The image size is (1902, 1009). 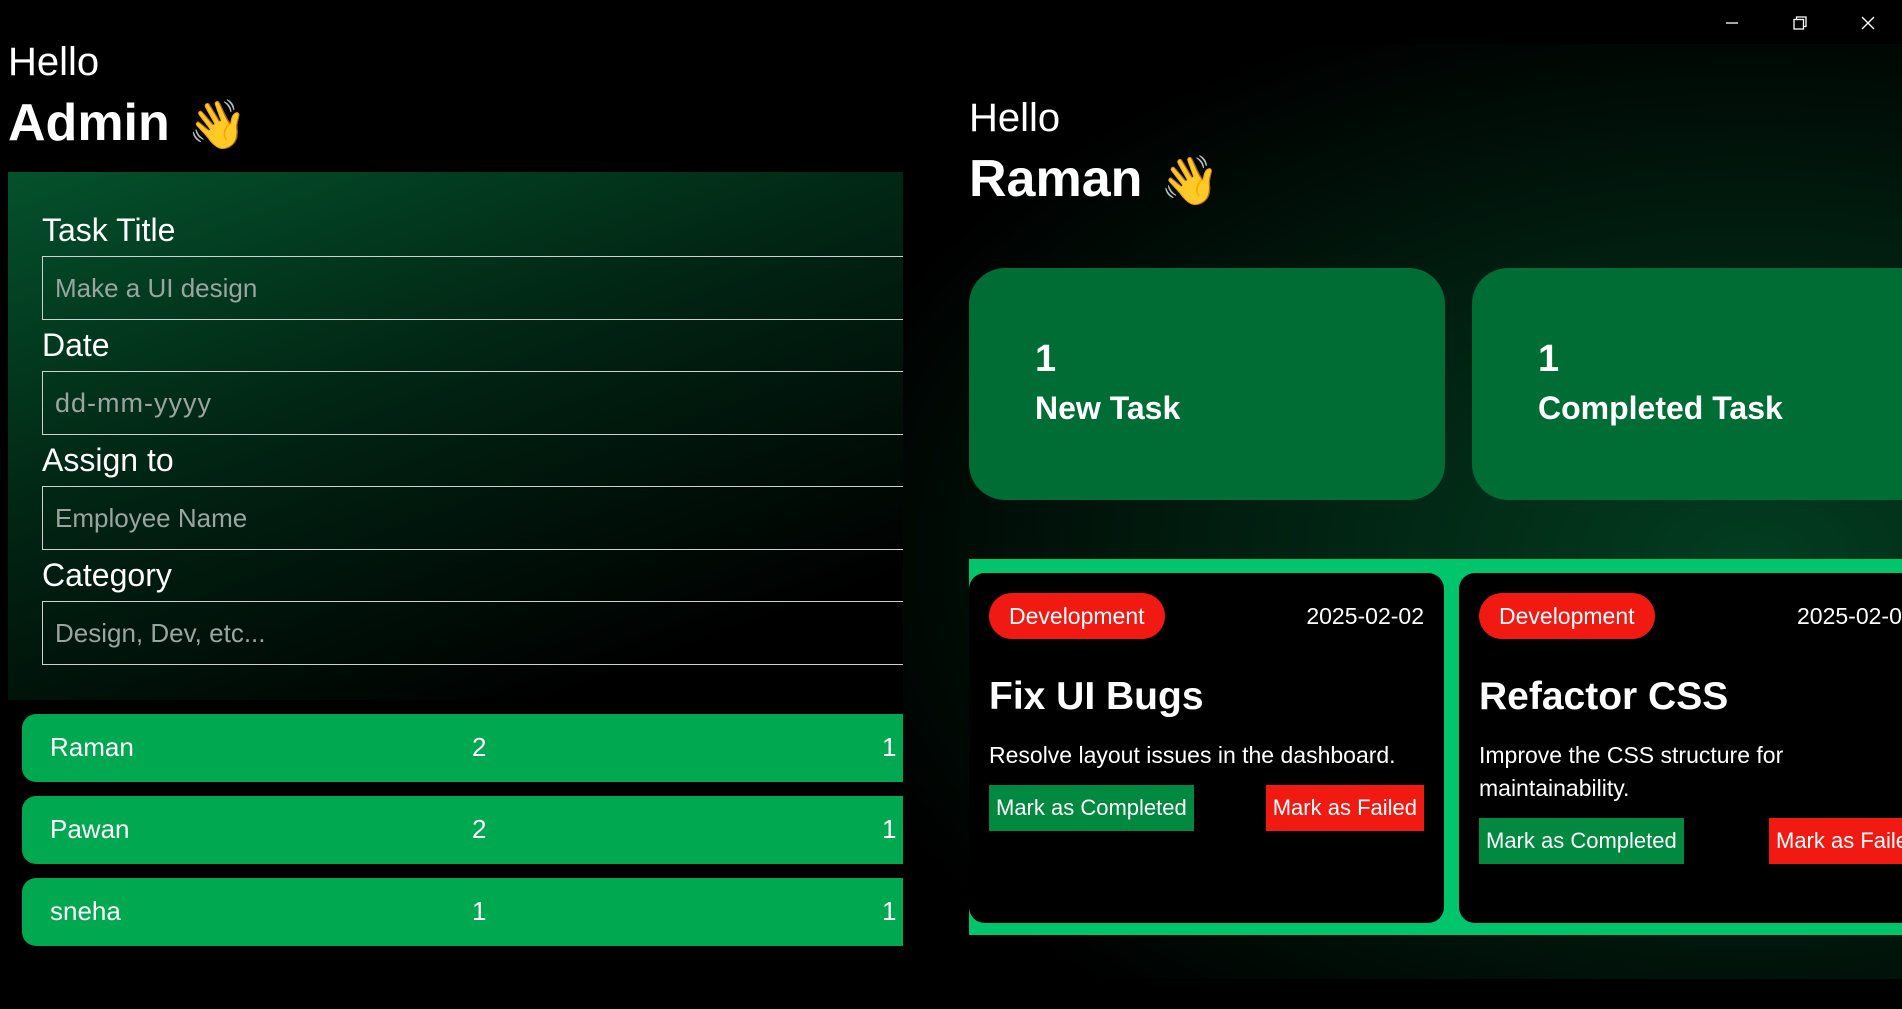 I want to click on close-button, so click(x=1868, y=23).